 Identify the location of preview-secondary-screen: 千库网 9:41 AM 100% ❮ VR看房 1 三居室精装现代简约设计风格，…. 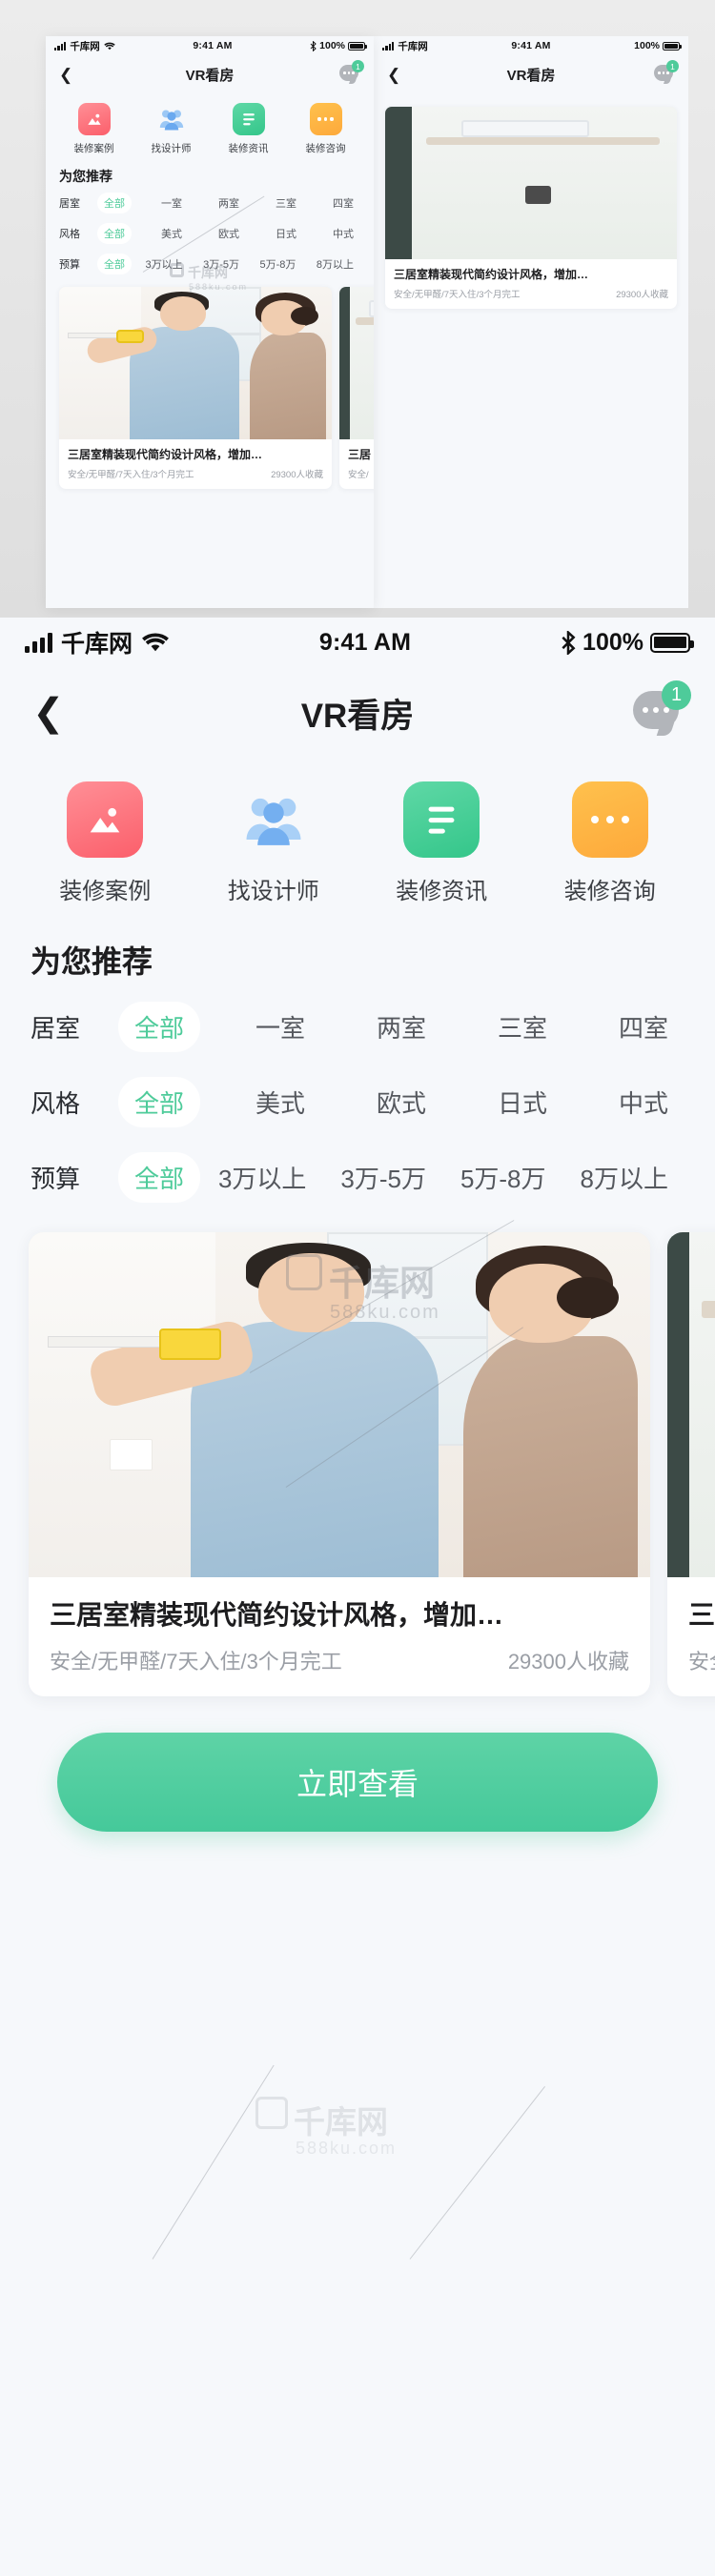
(531, 322).